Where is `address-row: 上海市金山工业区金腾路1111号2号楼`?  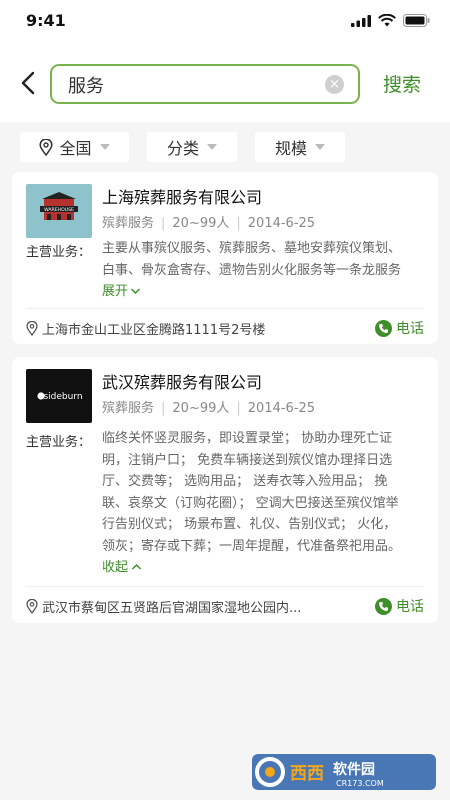 address-row: 上海市金山工业区金腾路1111号2号楼 is located at coordinates (196, 328).